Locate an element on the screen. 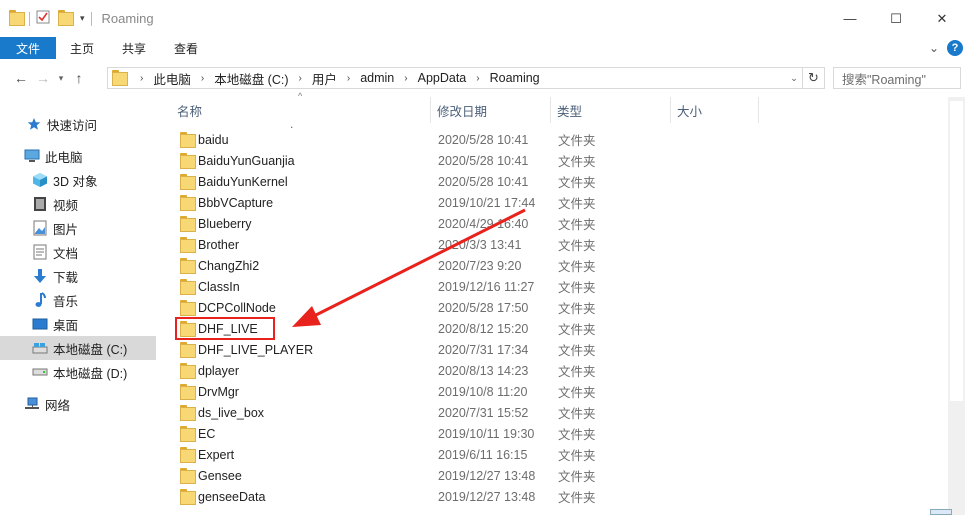 Image resolution: width=965 pixels, height=515 pixels. search-input: 搜索"Roaming" is located at coordinates (897, 78).